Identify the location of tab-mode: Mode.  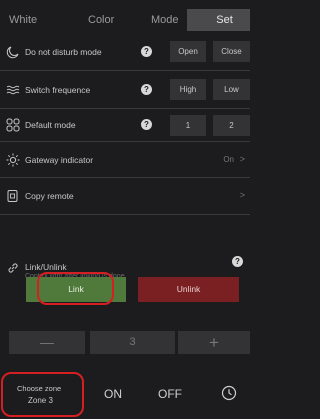
(165, 20).